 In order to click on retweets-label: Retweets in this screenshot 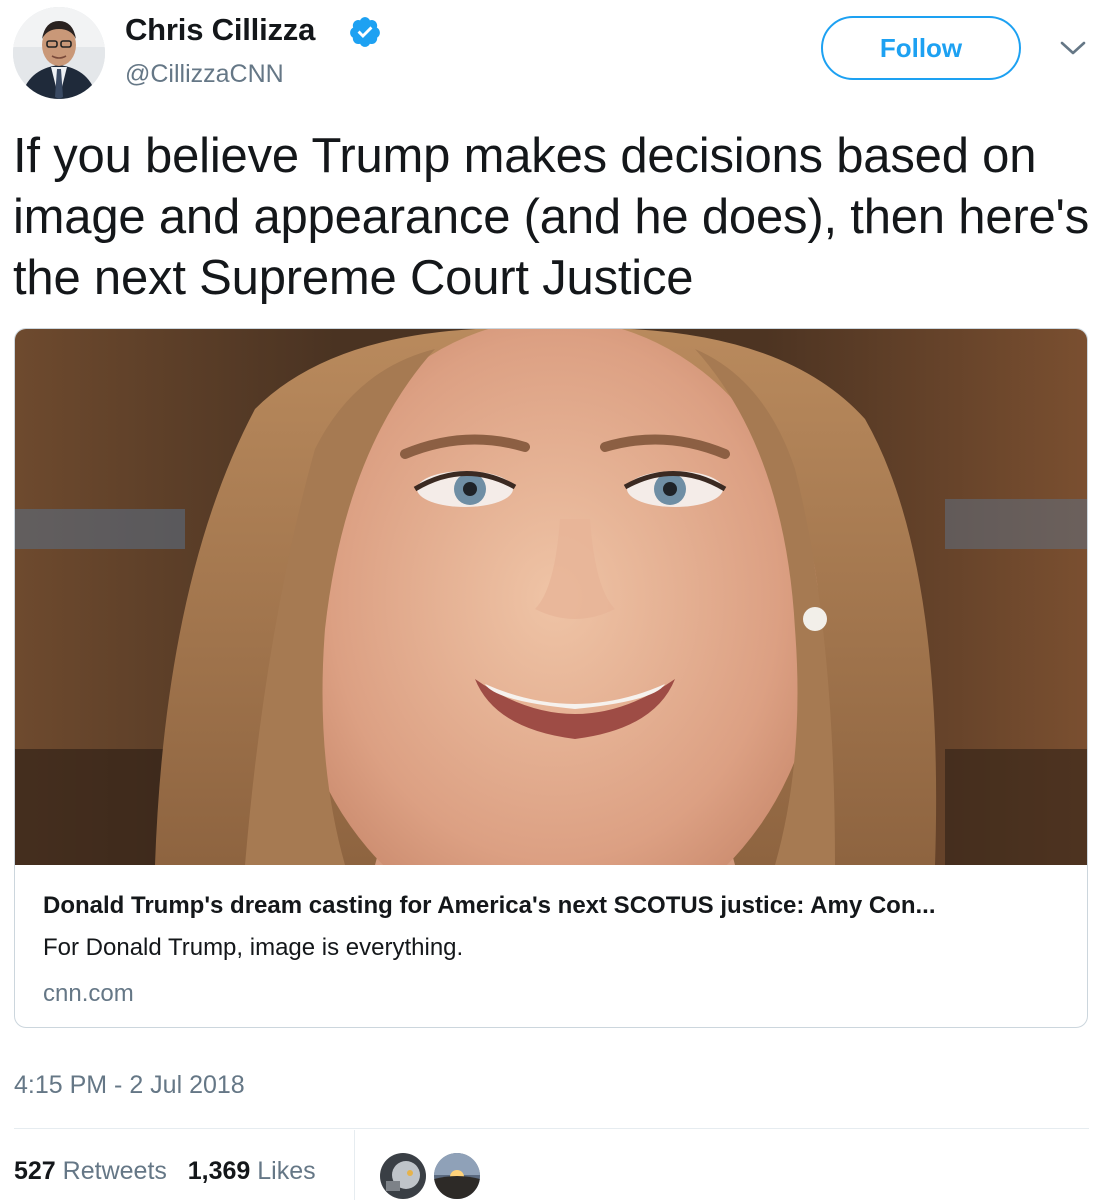, I will do `click(114, 1171)`.